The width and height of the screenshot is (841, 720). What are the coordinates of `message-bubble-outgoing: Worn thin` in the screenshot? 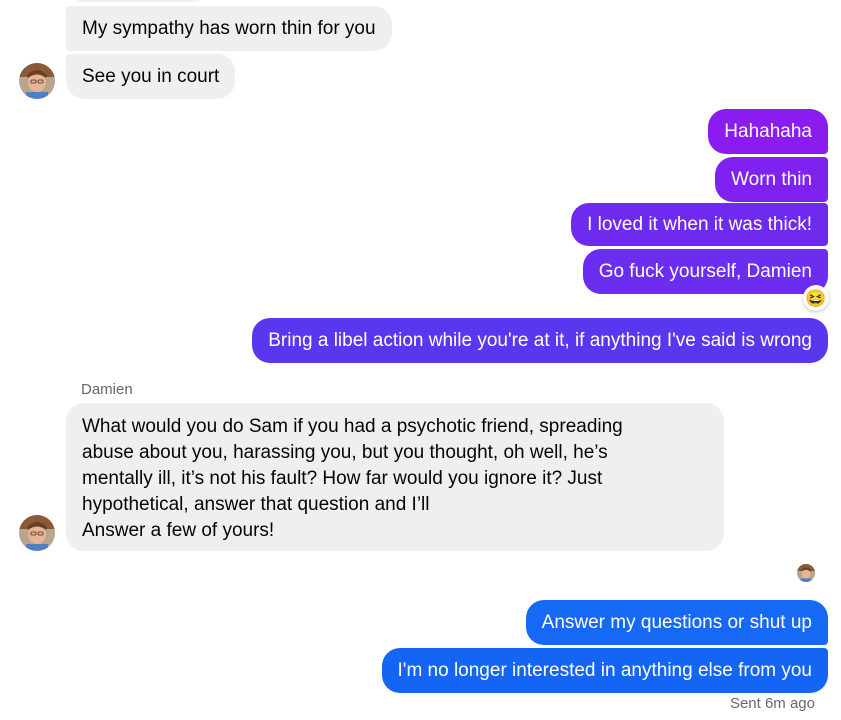 It's located at (771, 179).